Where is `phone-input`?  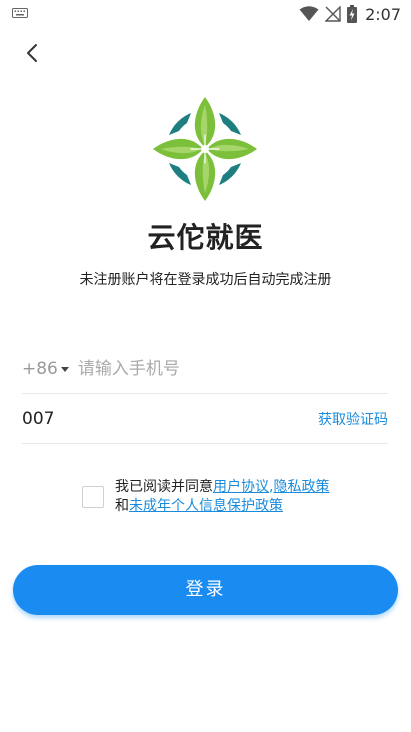 phone-input is located at coordinates (202, 368).